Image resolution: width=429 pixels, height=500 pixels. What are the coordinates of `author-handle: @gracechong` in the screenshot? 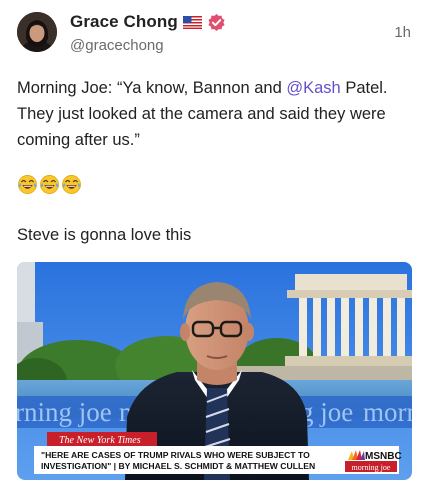 It's located at (117, 45).